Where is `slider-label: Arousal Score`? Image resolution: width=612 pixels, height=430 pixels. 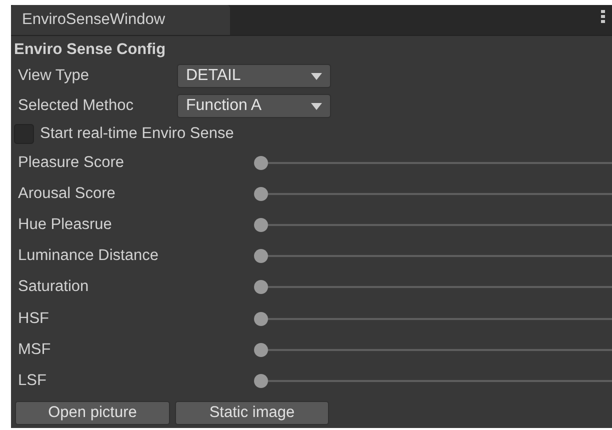 slider-label: Arousal Score is located at coordinates (67, 193).